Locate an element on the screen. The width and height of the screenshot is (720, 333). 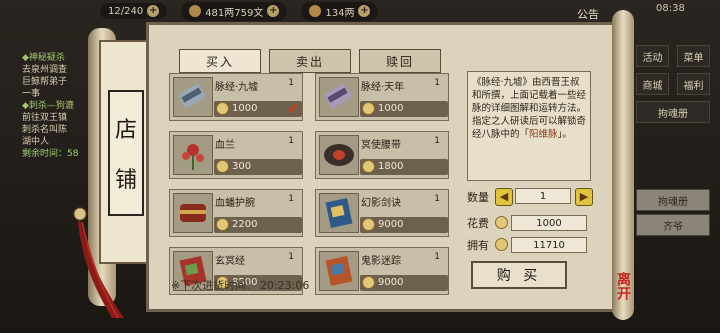
quantity-field: 1 is located at coordinates (543, 196).